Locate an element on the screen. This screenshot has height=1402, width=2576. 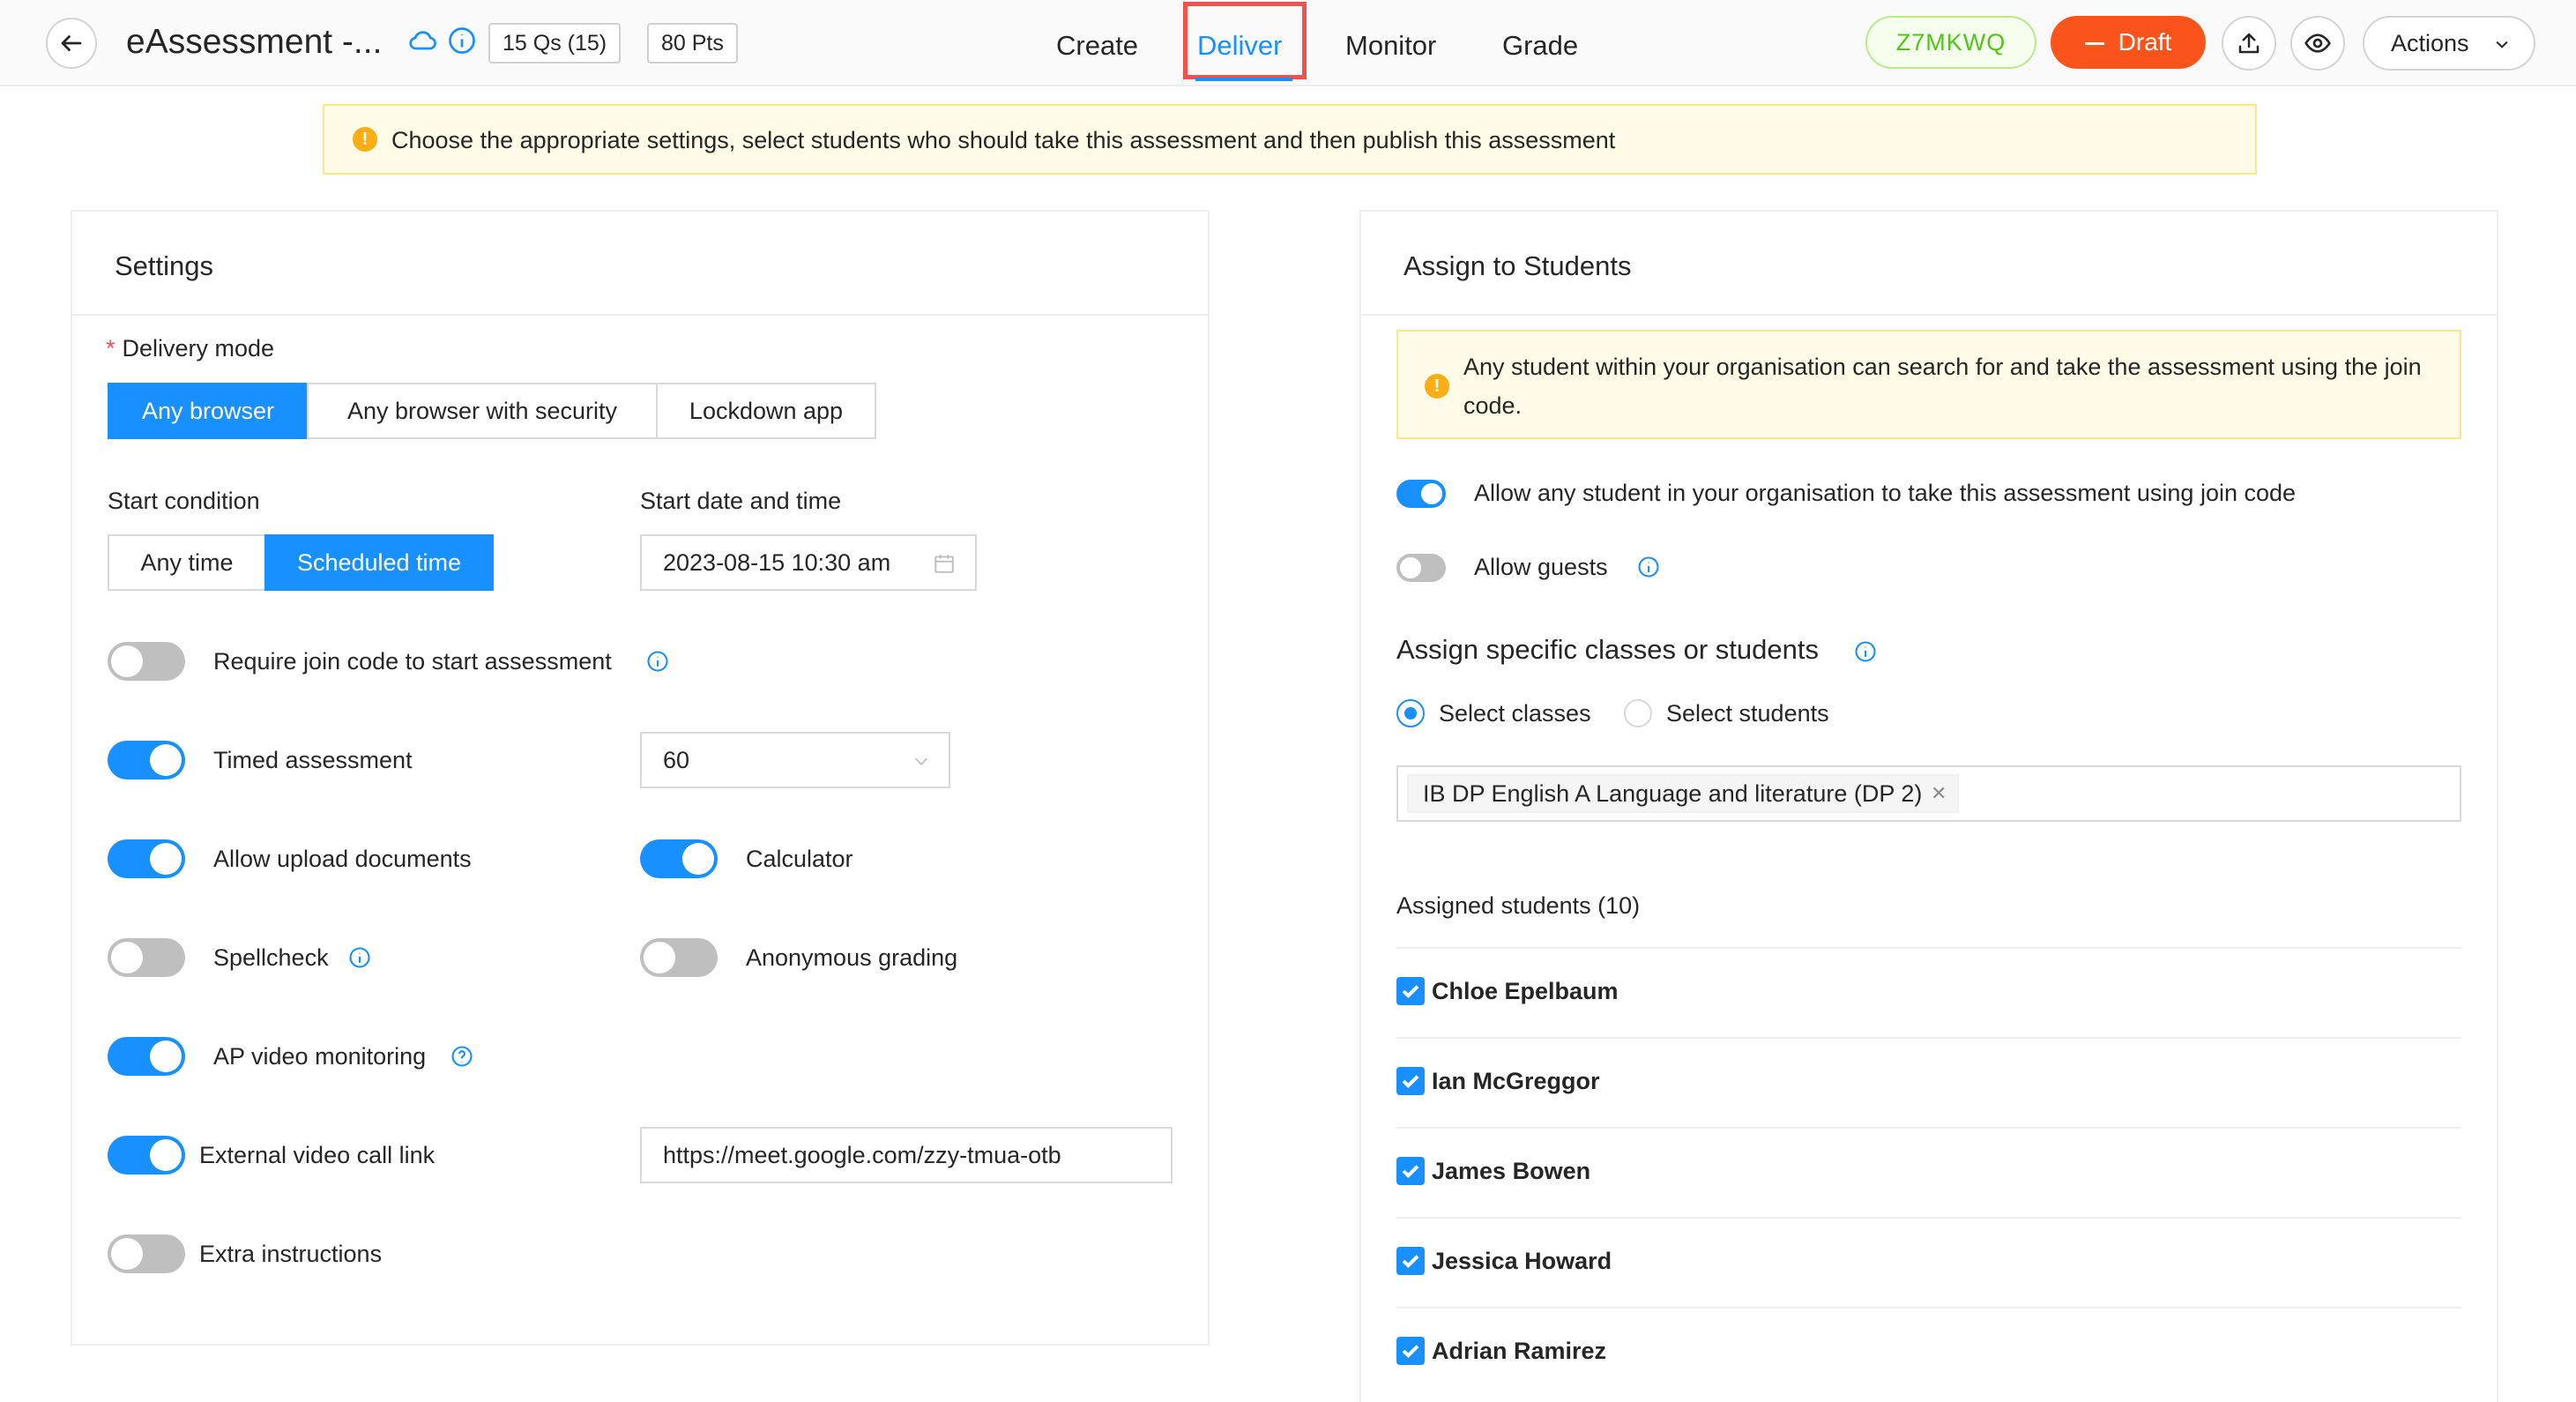
calculator-label: Calculator is located at coordinates (799, 859).